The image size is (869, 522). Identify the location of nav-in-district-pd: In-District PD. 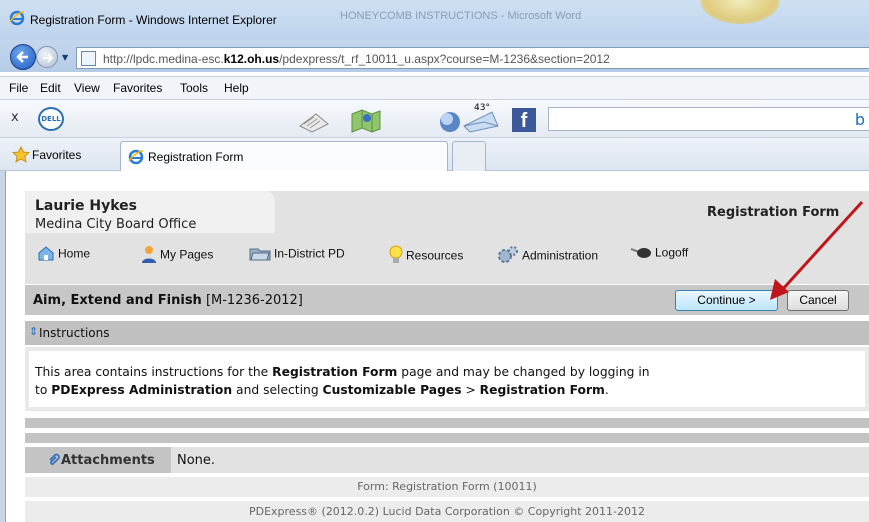
(297, 254).